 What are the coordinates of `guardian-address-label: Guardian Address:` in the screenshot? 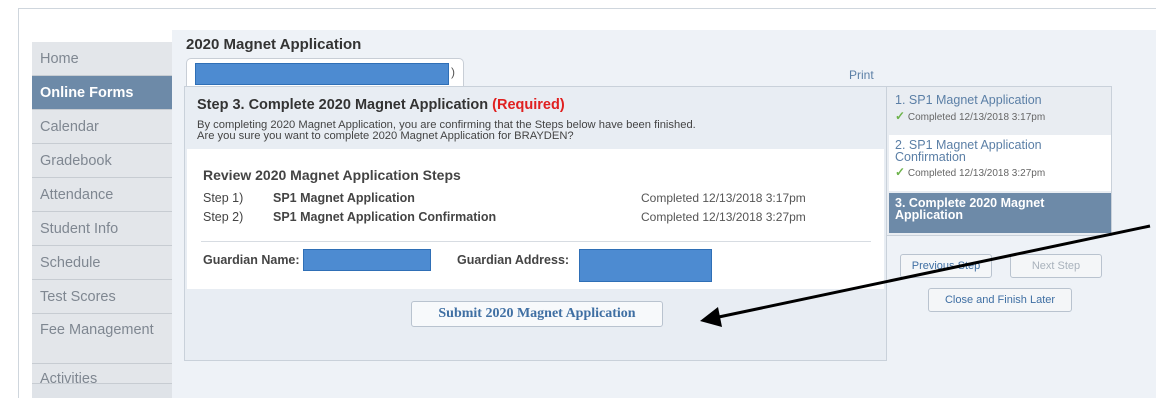 It's located at (513, 260).